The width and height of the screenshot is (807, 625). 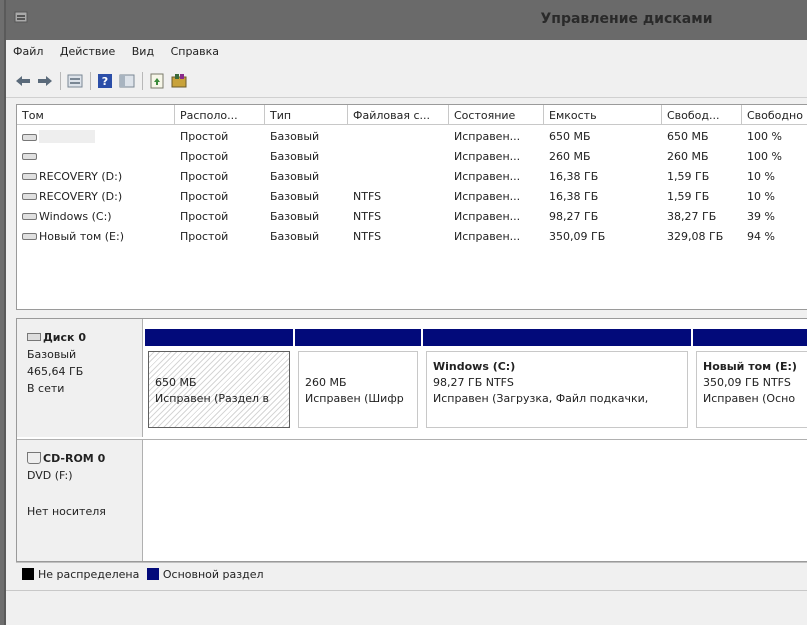 I want to click on volume-free-percent: 94 %, so click(x=761, y=236).